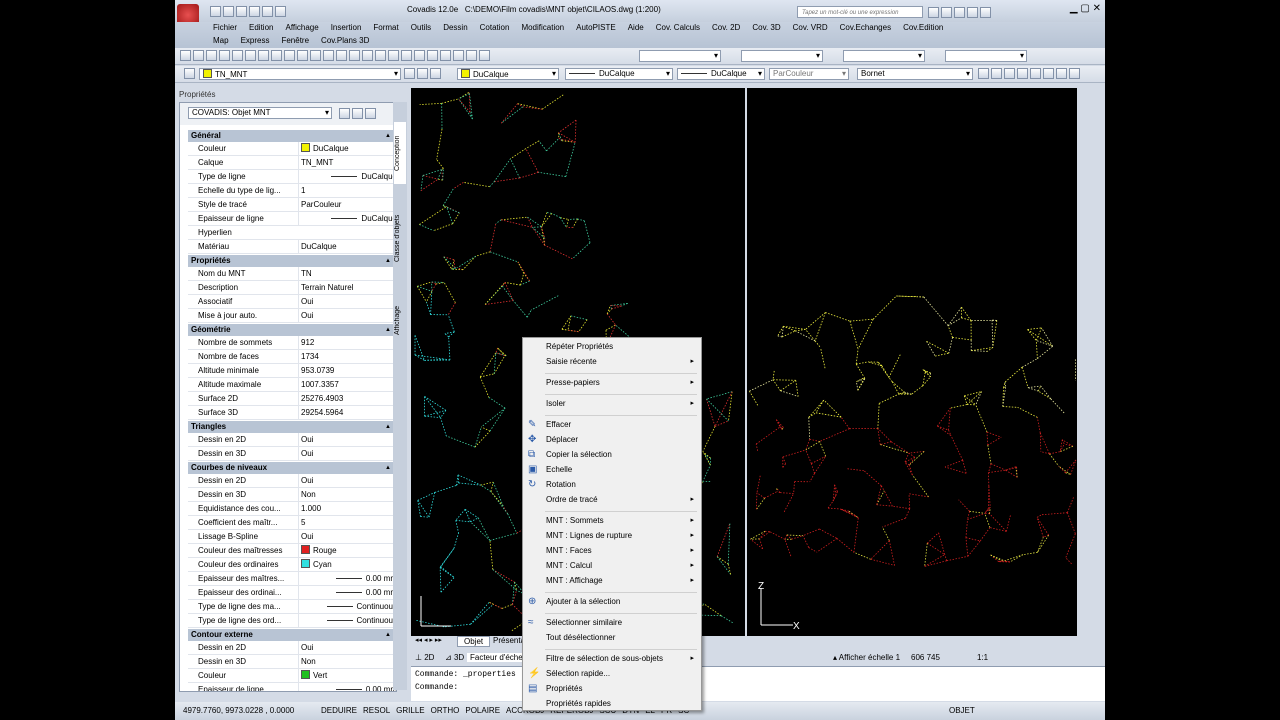  I want to click on calculator-icon, so click(471, 55).